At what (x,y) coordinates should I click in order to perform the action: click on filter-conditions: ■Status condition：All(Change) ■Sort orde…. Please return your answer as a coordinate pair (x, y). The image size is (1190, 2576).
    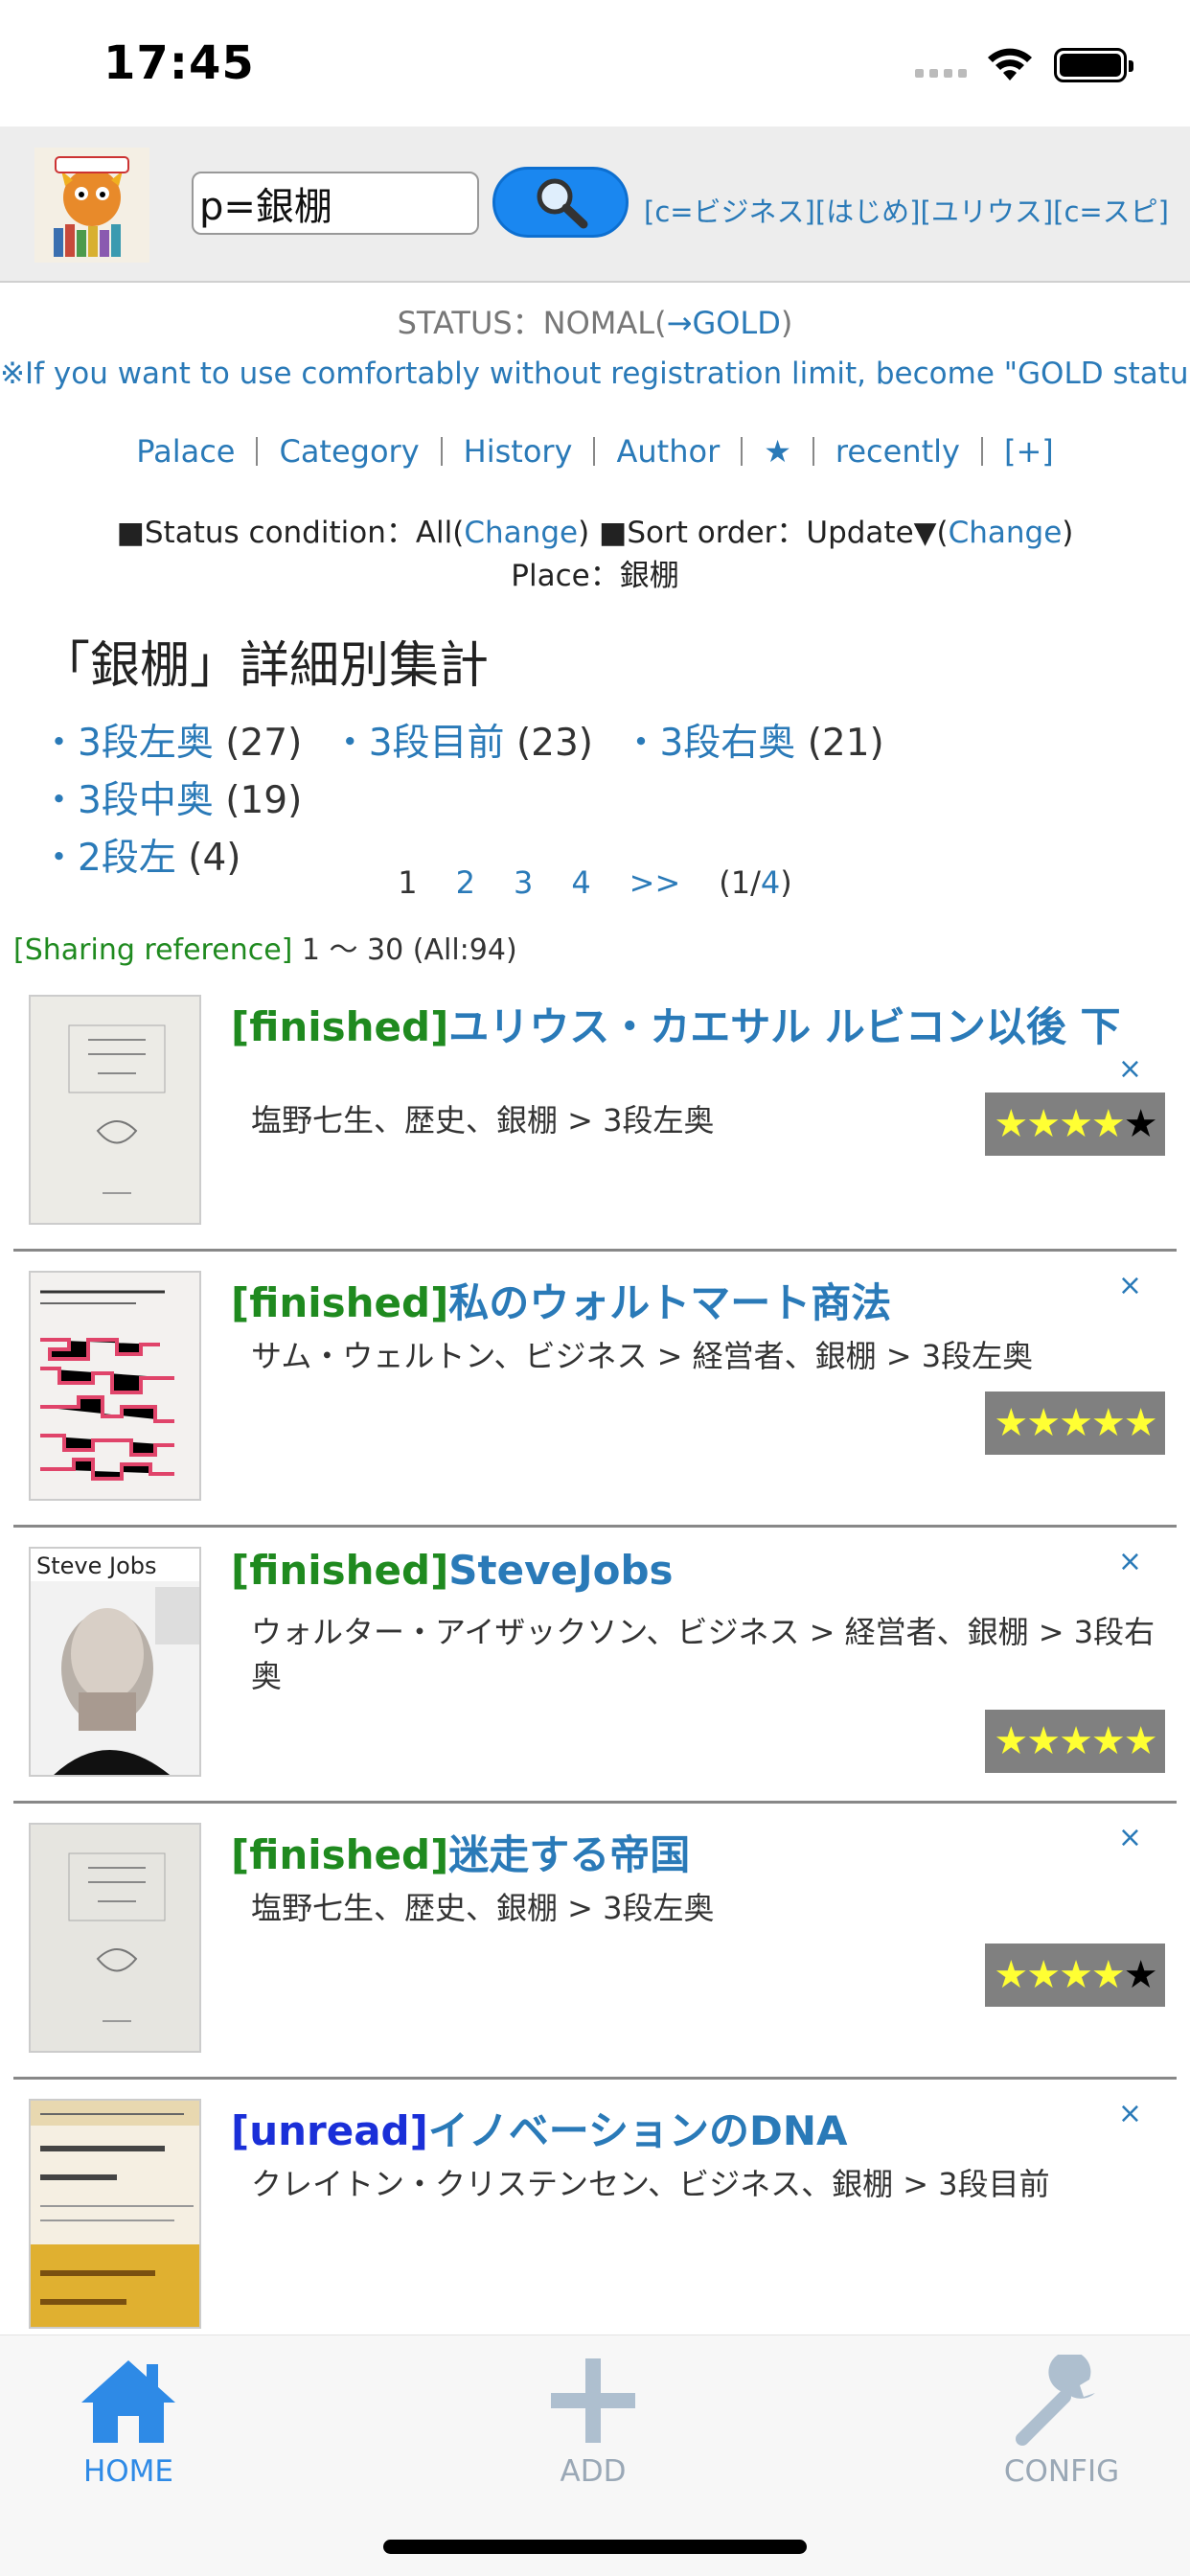
    Looking at the image, I should click on (595, 555).